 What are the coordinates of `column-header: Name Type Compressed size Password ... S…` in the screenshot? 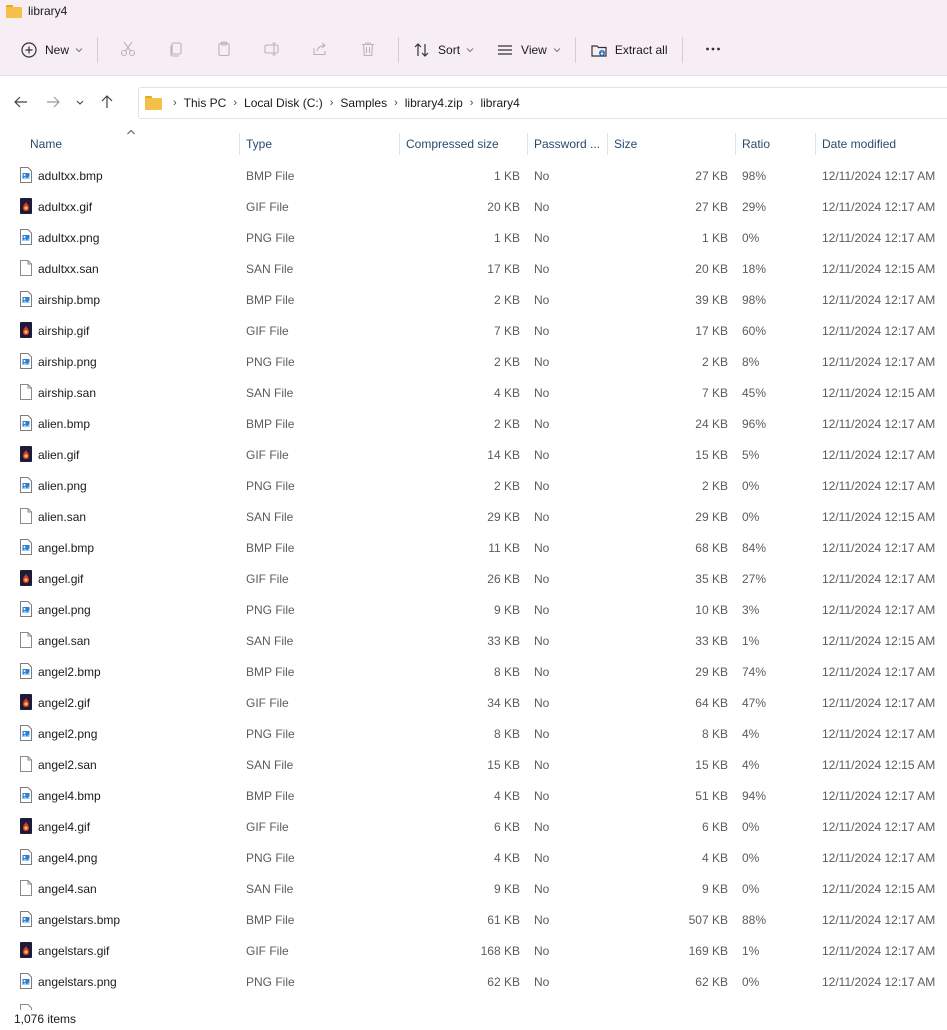 It's located at (473, 144).